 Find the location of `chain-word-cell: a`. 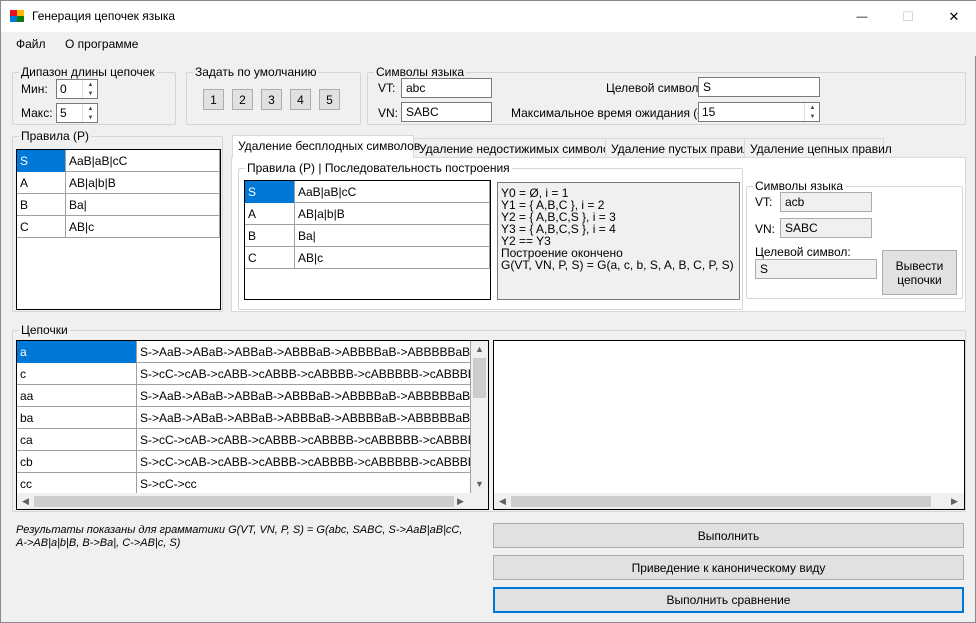

chain-word-cell: a is located at coordinates (77, 352).